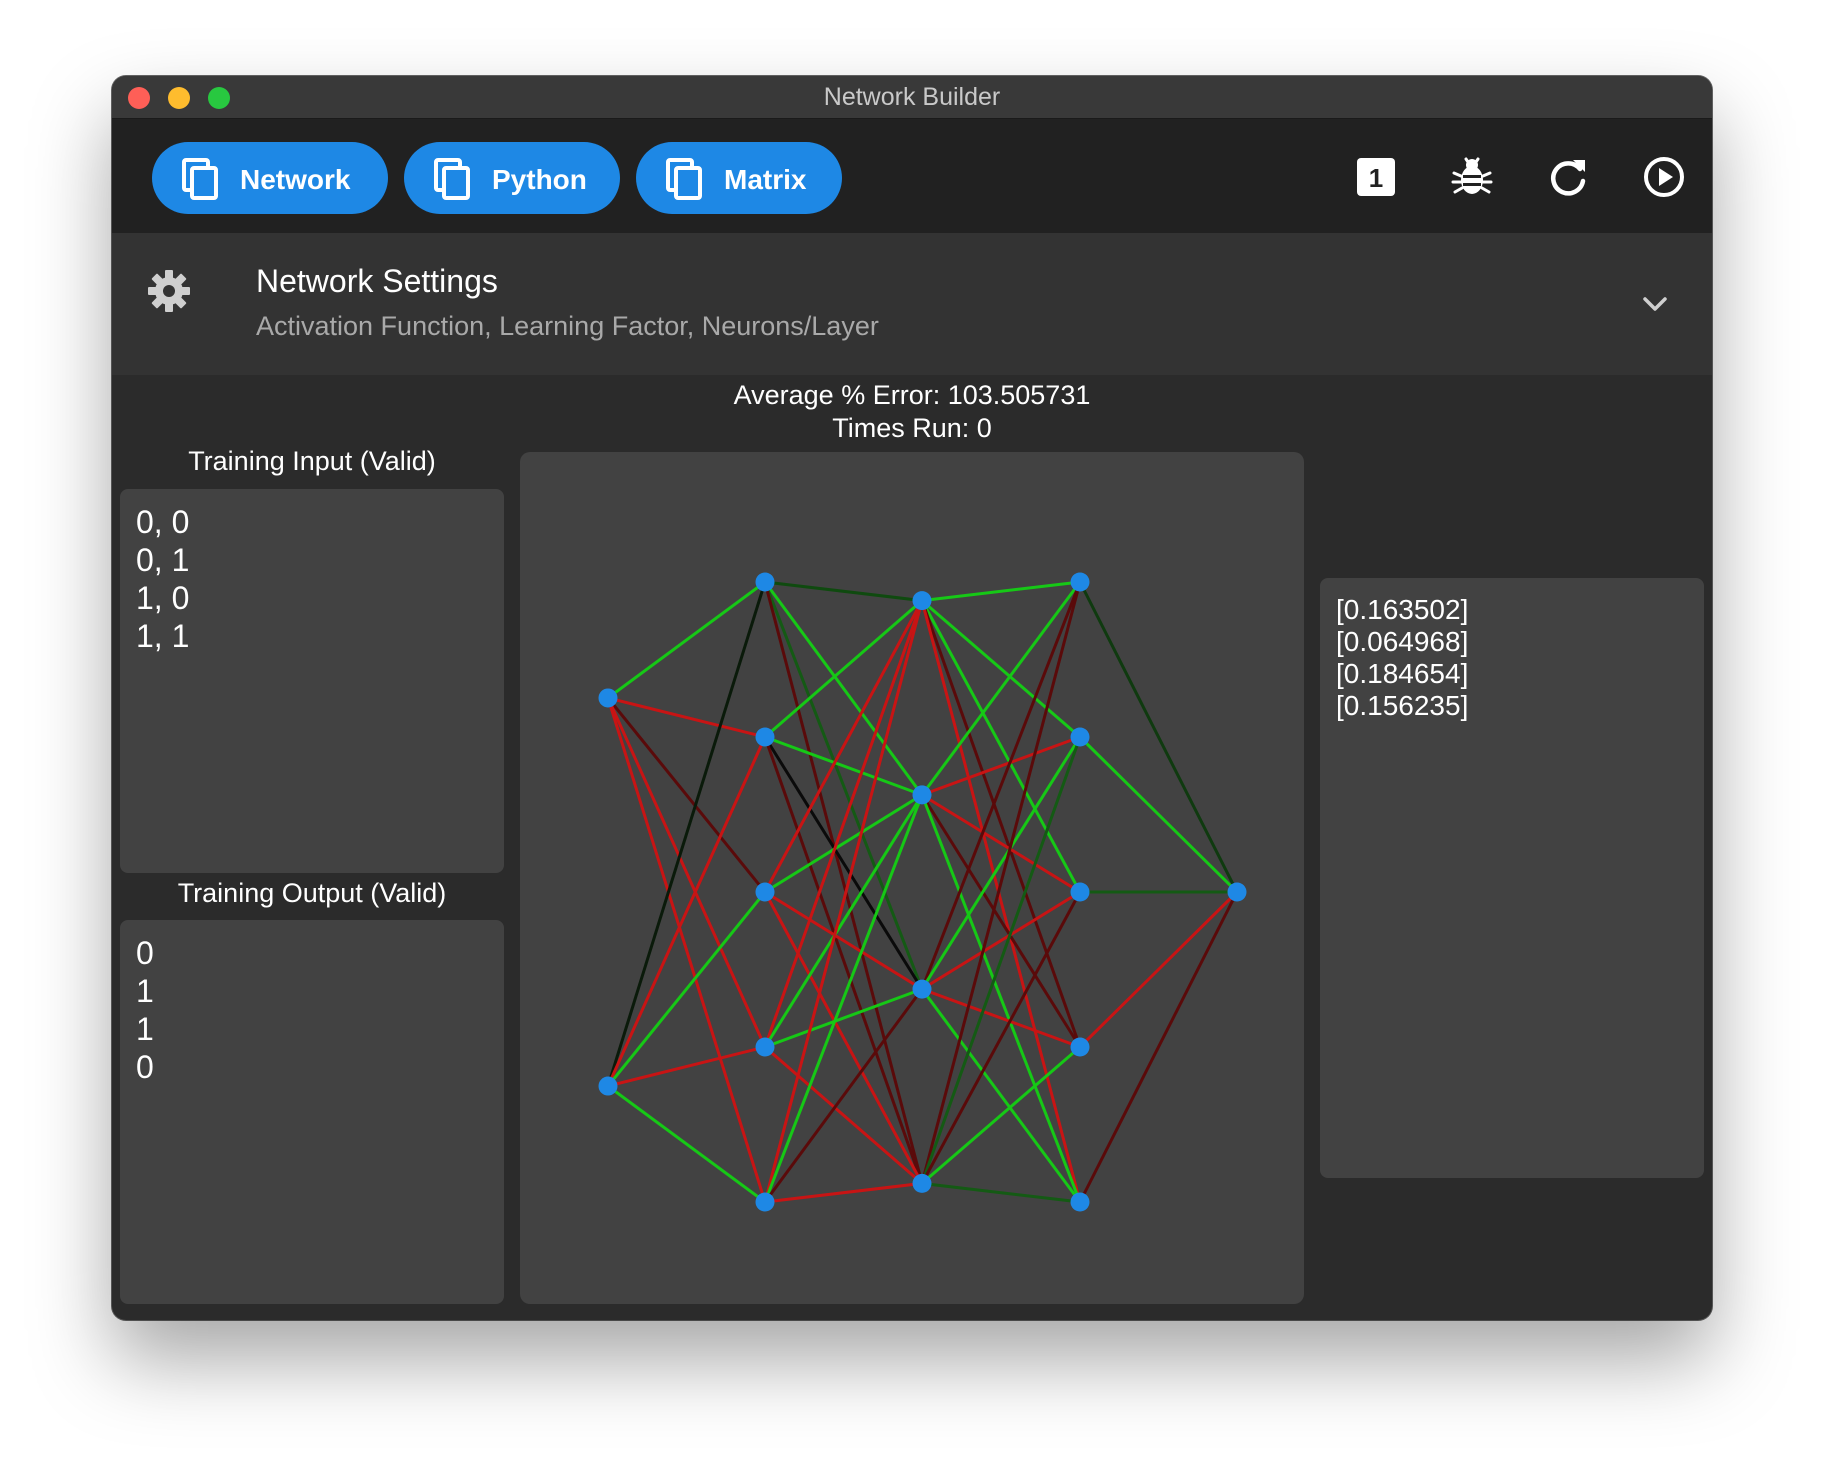 The height and width of the screenshot is (1468, 1824). I want to click on times-run: Times Run: 0, so click(912, 428).